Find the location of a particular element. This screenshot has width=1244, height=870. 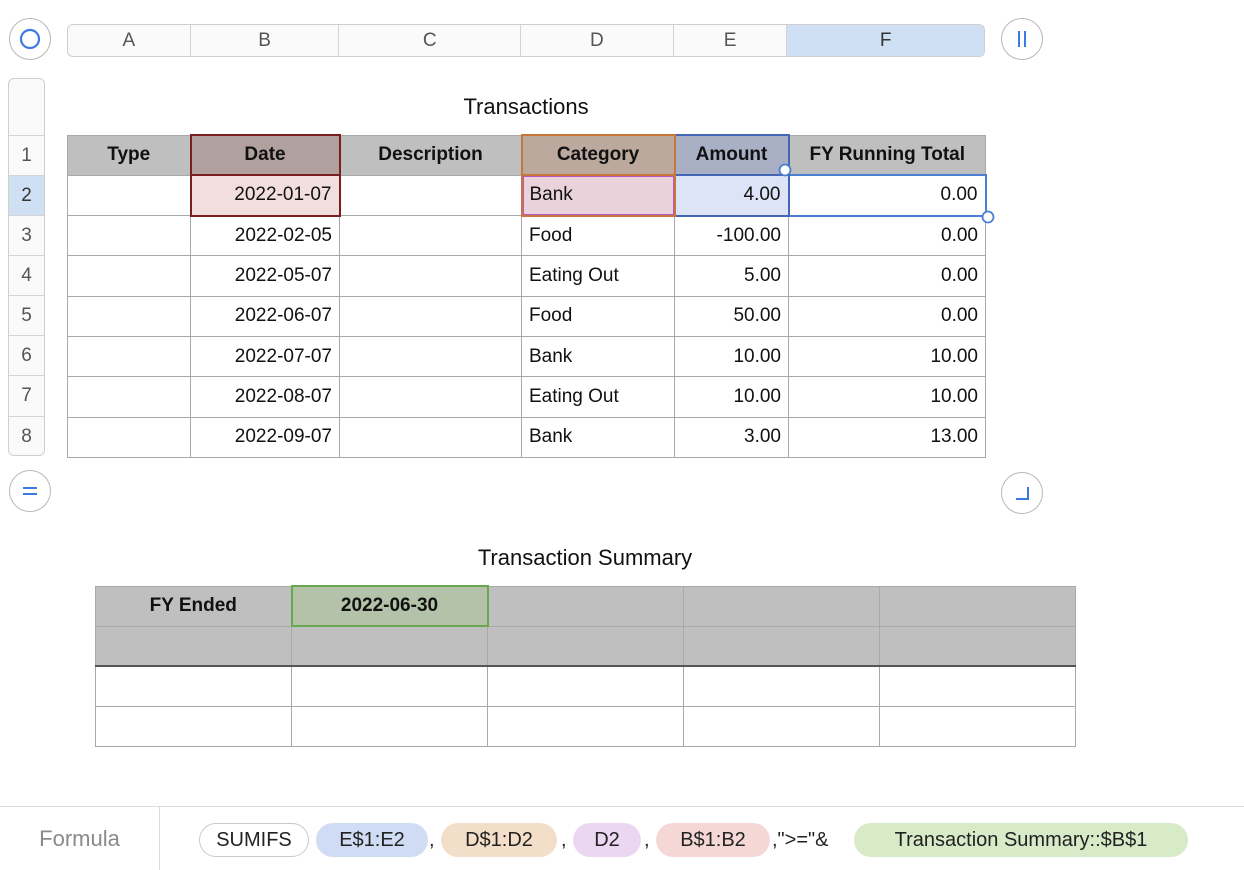

cell-date: 2022-08-07 is located at coordinates (265, 397).